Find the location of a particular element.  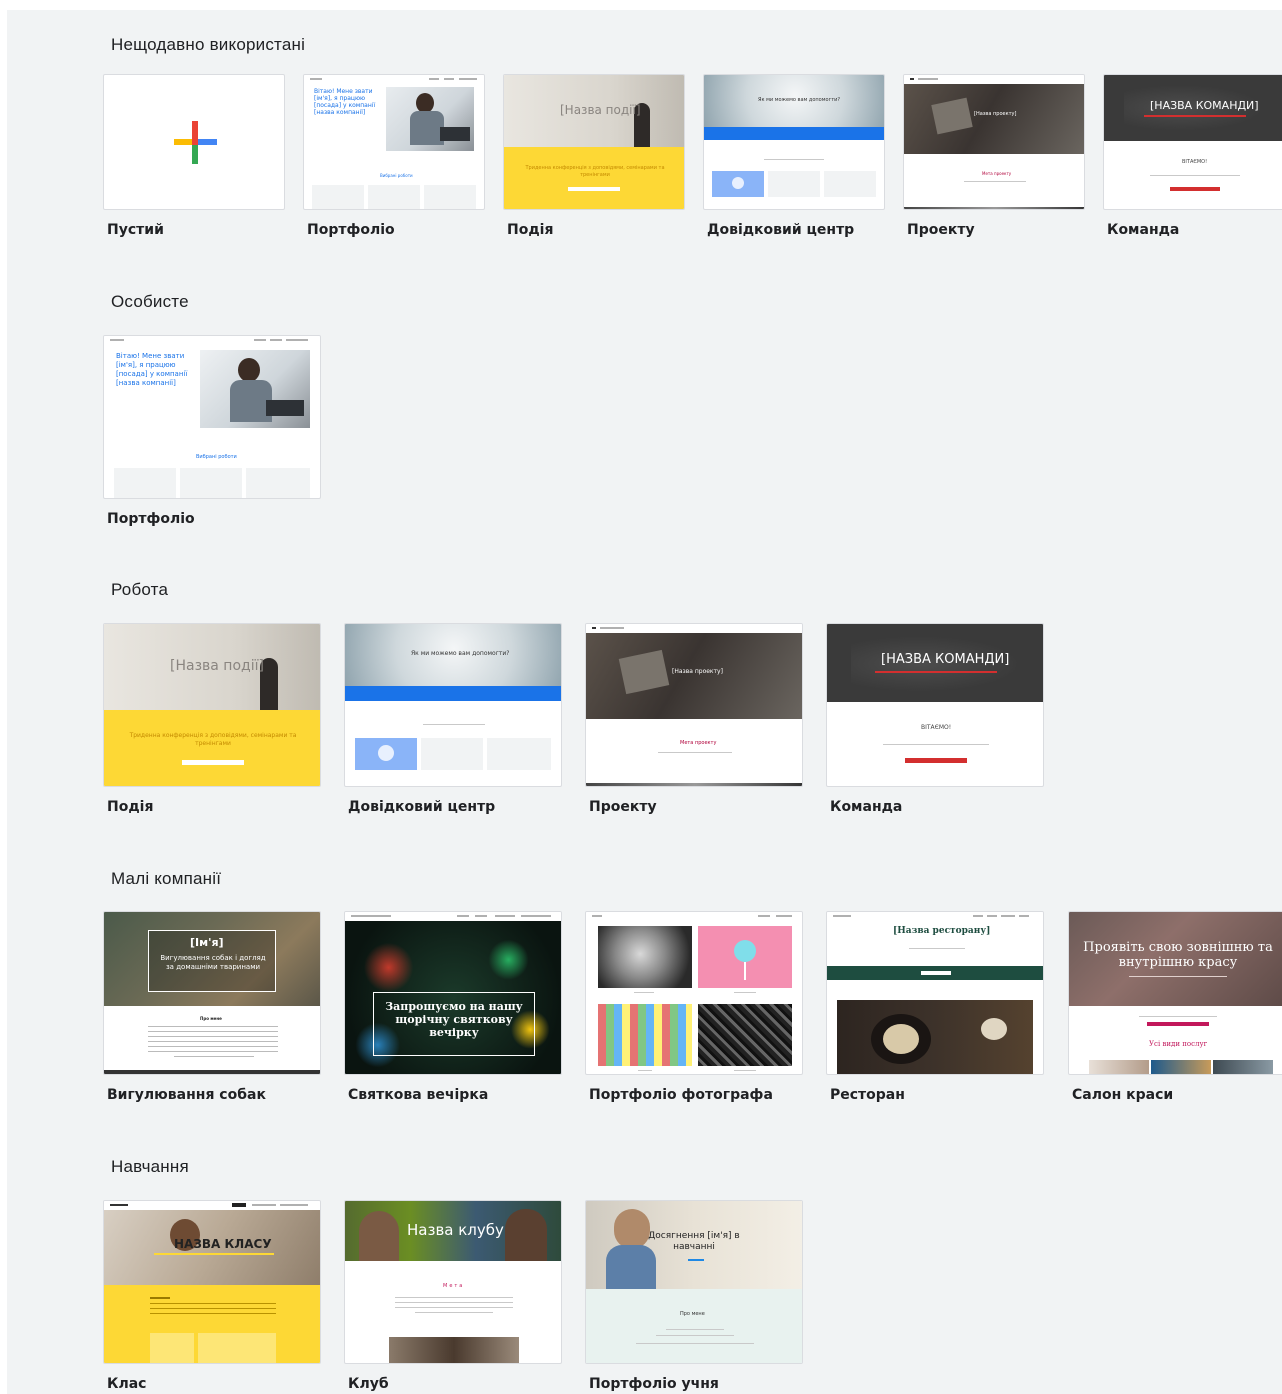

plus-icon is located at coordinates (195, 142).